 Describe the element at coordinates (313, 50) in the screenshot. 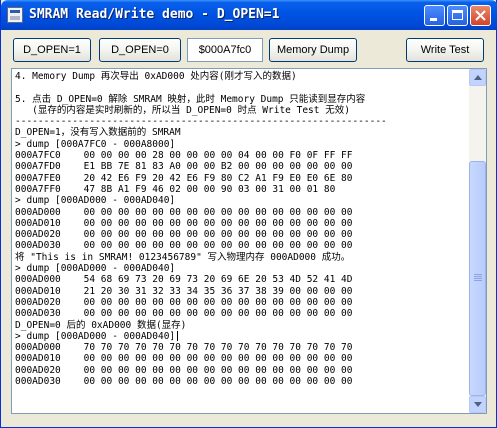

I see `memory-dump-button: Memory Dump` at that location.